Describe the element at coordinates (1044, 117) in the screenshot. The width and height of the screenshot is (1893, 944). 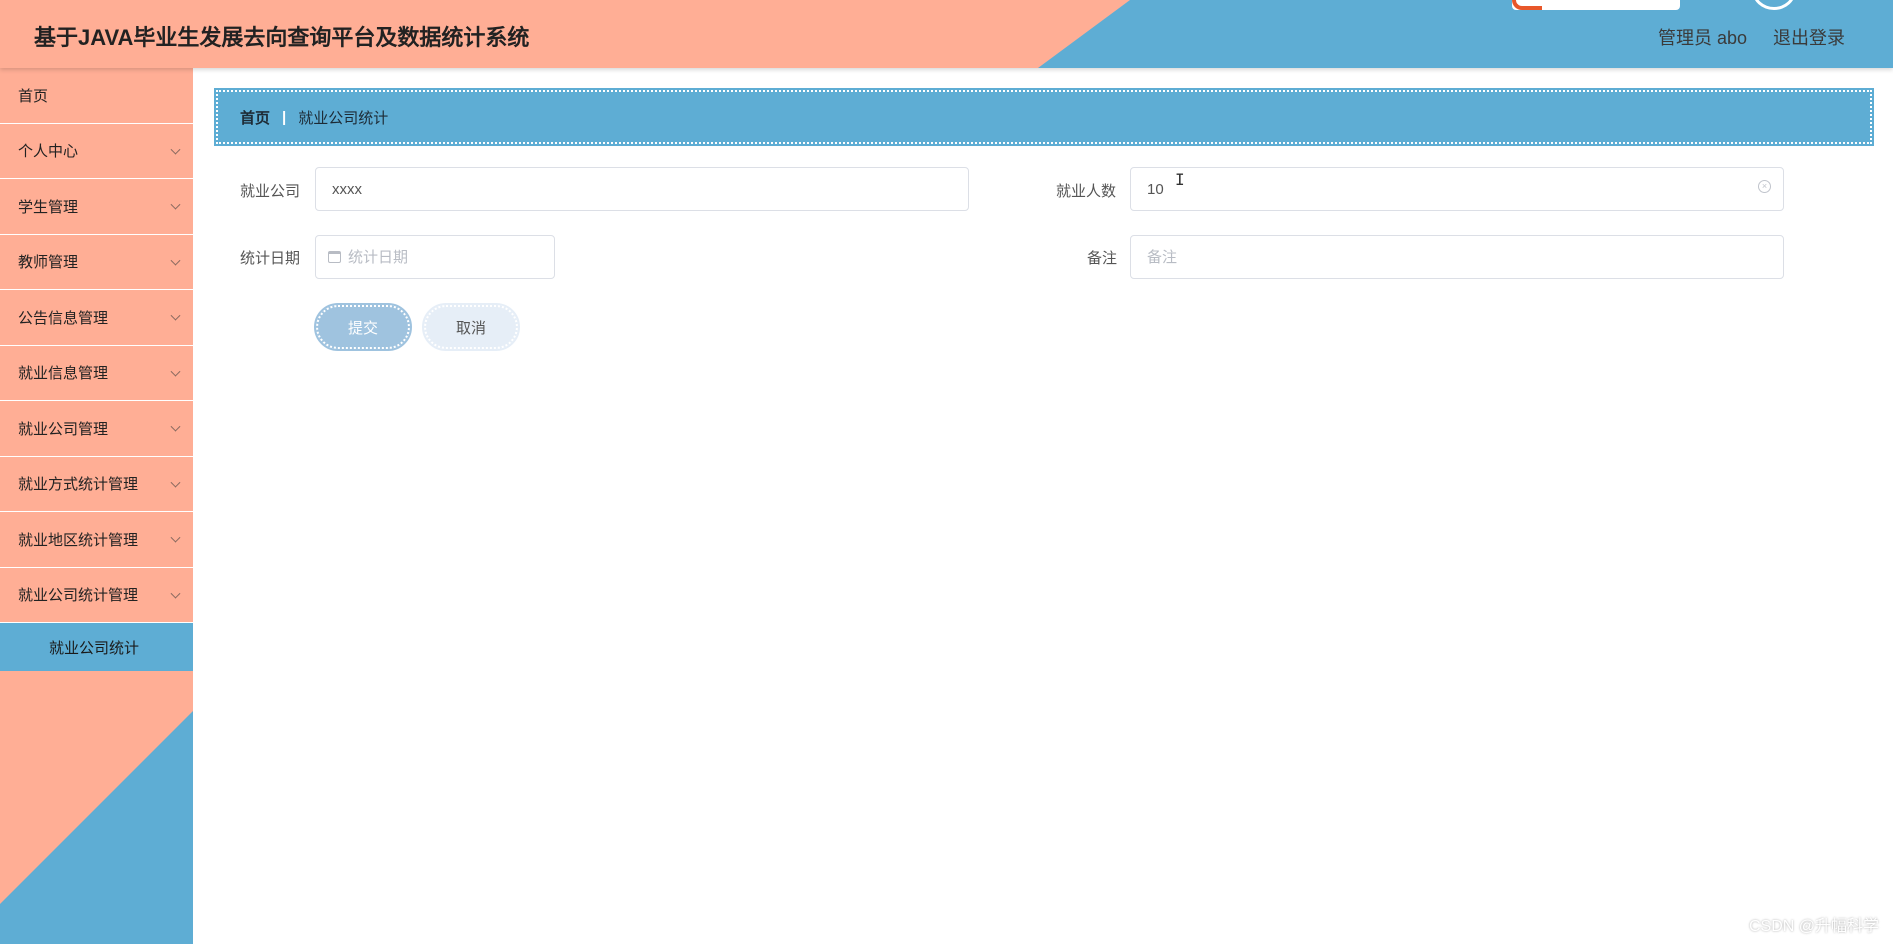
I see `breadcrumb: 首页 | 就业公司统计` at that location.